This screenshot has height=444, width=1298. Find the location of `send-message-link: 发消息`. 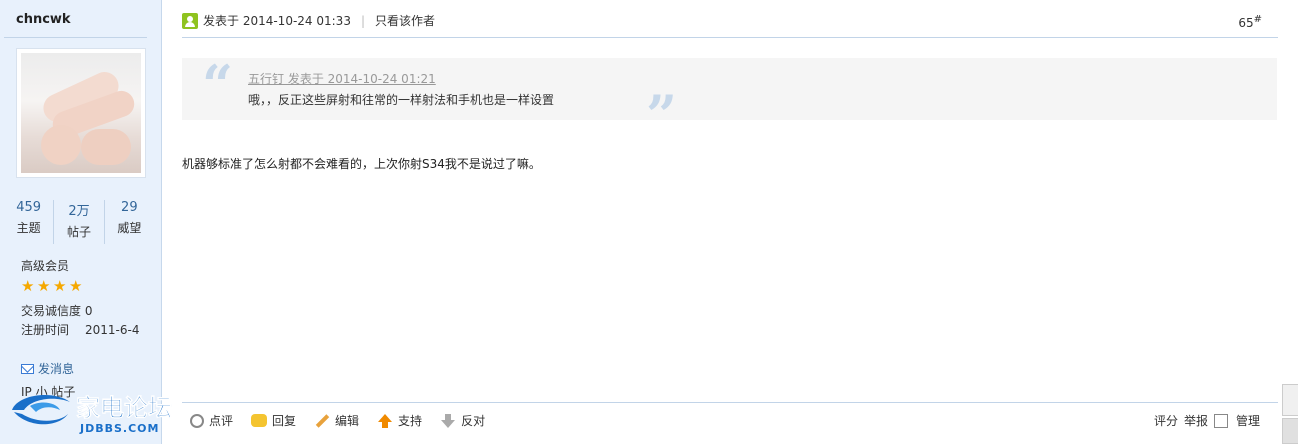

send-message-link: 发消息 is located at coordinates (47, 368).